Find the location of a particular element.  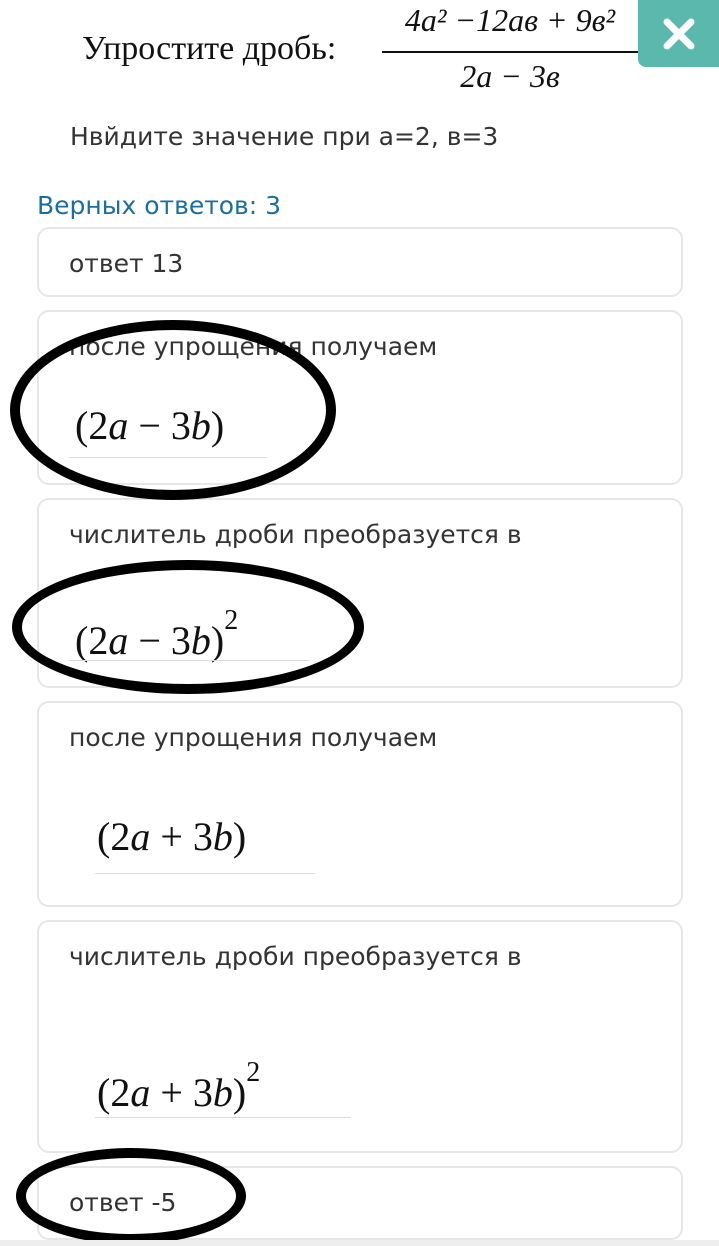

question-image: Упростите дробь: 4a² −12ав + 9в² 2a − 3в is located at coordinates (320, 55).